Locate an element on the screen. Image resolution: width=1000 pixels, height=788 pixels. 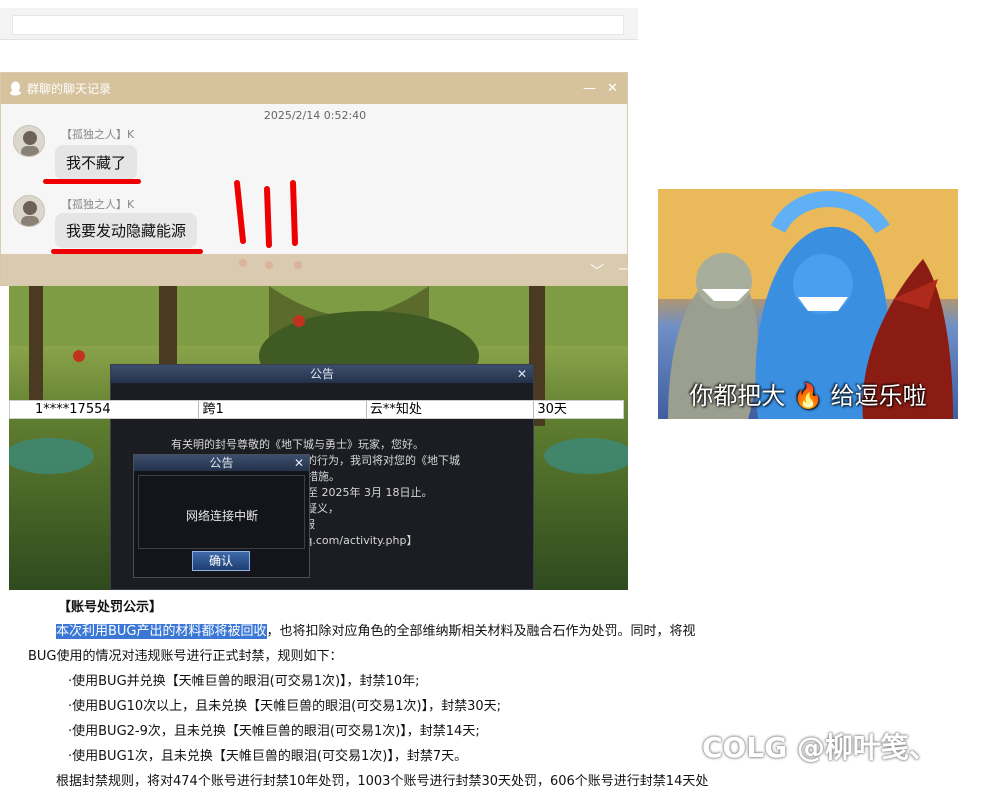
network-error-dialog: 公告 ✕ 网络连接中断 确认 is located at coordinates (221, 516).